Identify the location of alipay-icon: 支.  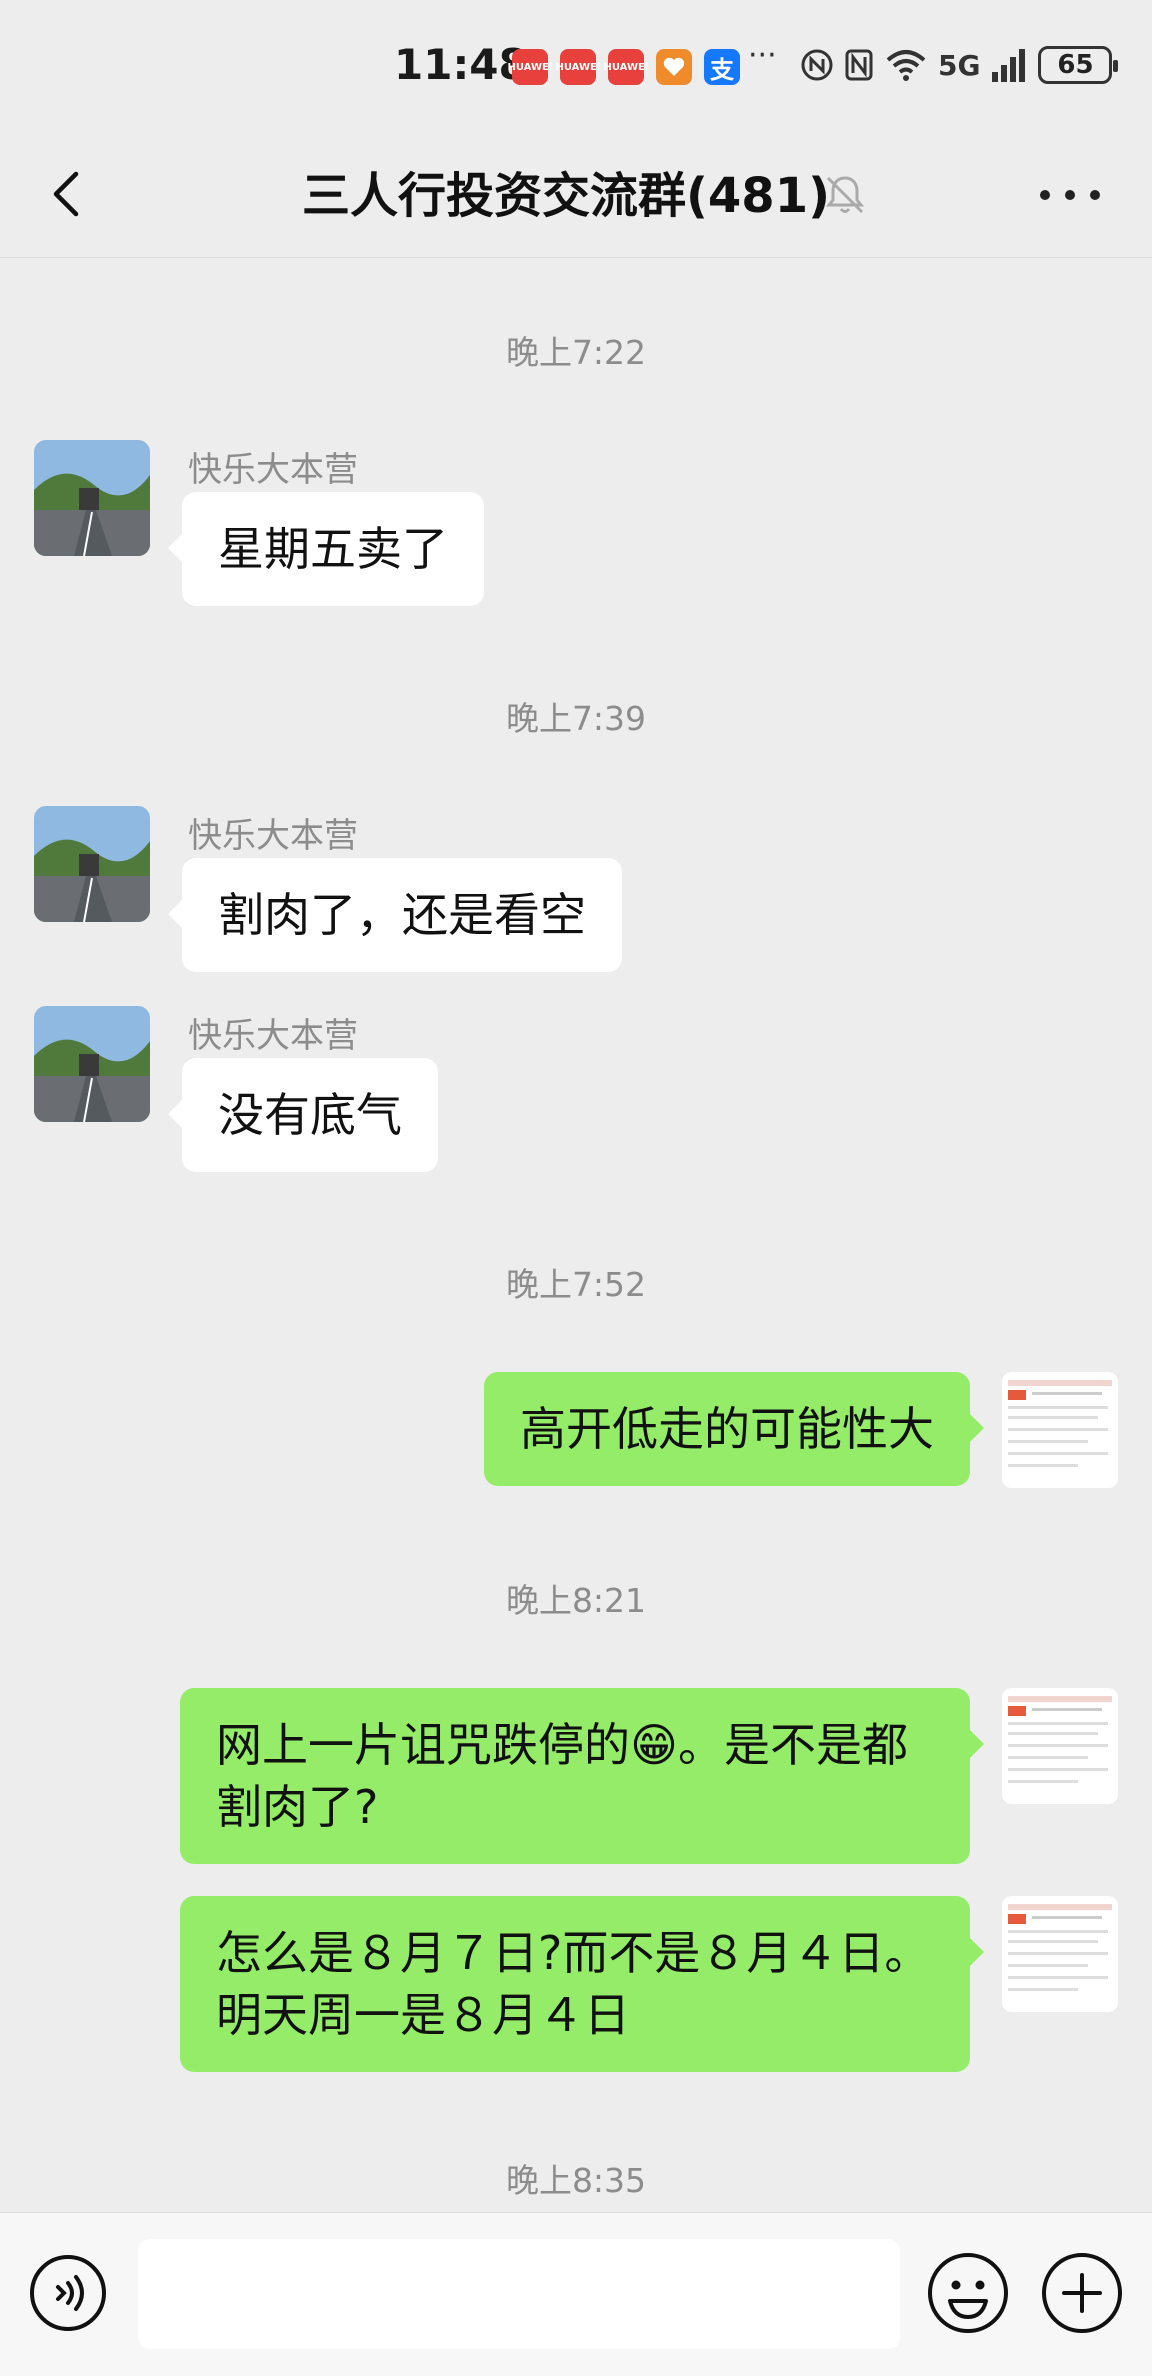
(722, 67).